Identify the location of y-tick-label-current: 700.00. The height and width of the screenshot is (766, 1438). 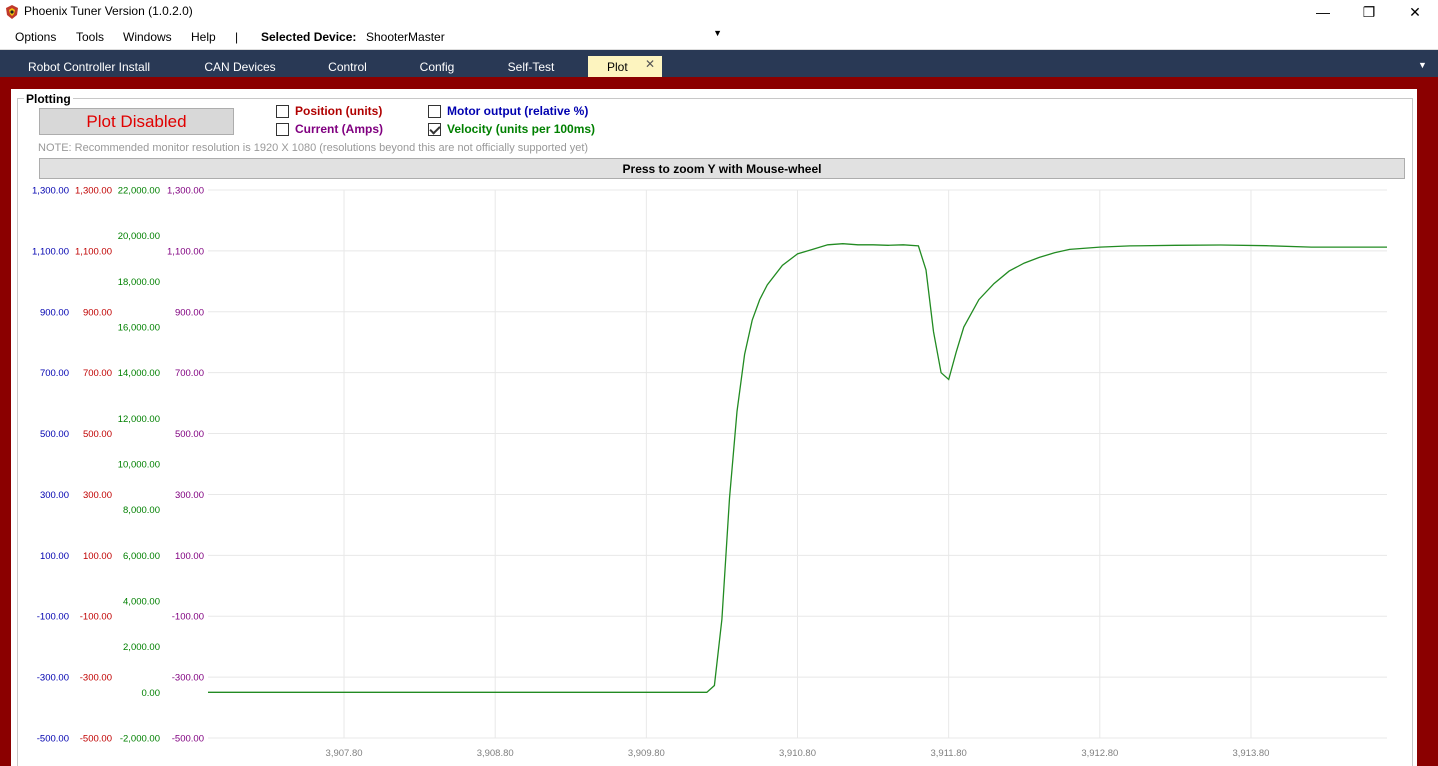
(189, 373).